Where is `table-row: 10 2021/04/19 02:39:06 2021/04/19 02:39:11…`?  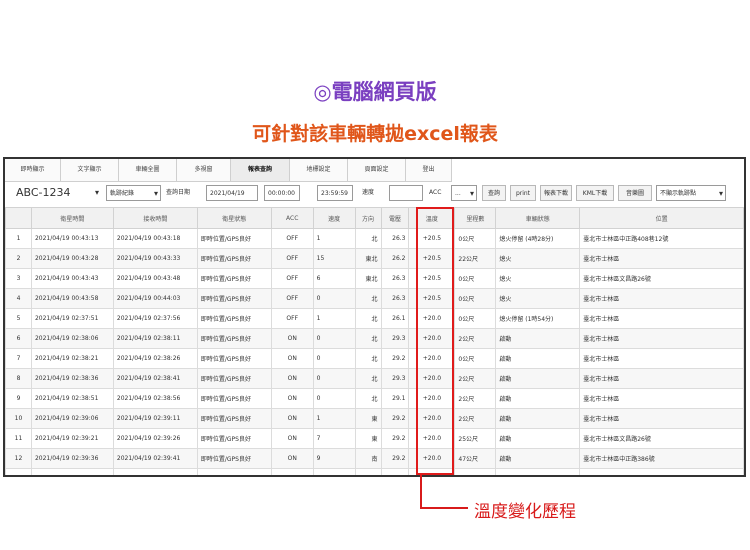 table-row: 10 2021/04/19 02:39:06 2021/04/19 02:39:11… is located at coordinates (374, 418).